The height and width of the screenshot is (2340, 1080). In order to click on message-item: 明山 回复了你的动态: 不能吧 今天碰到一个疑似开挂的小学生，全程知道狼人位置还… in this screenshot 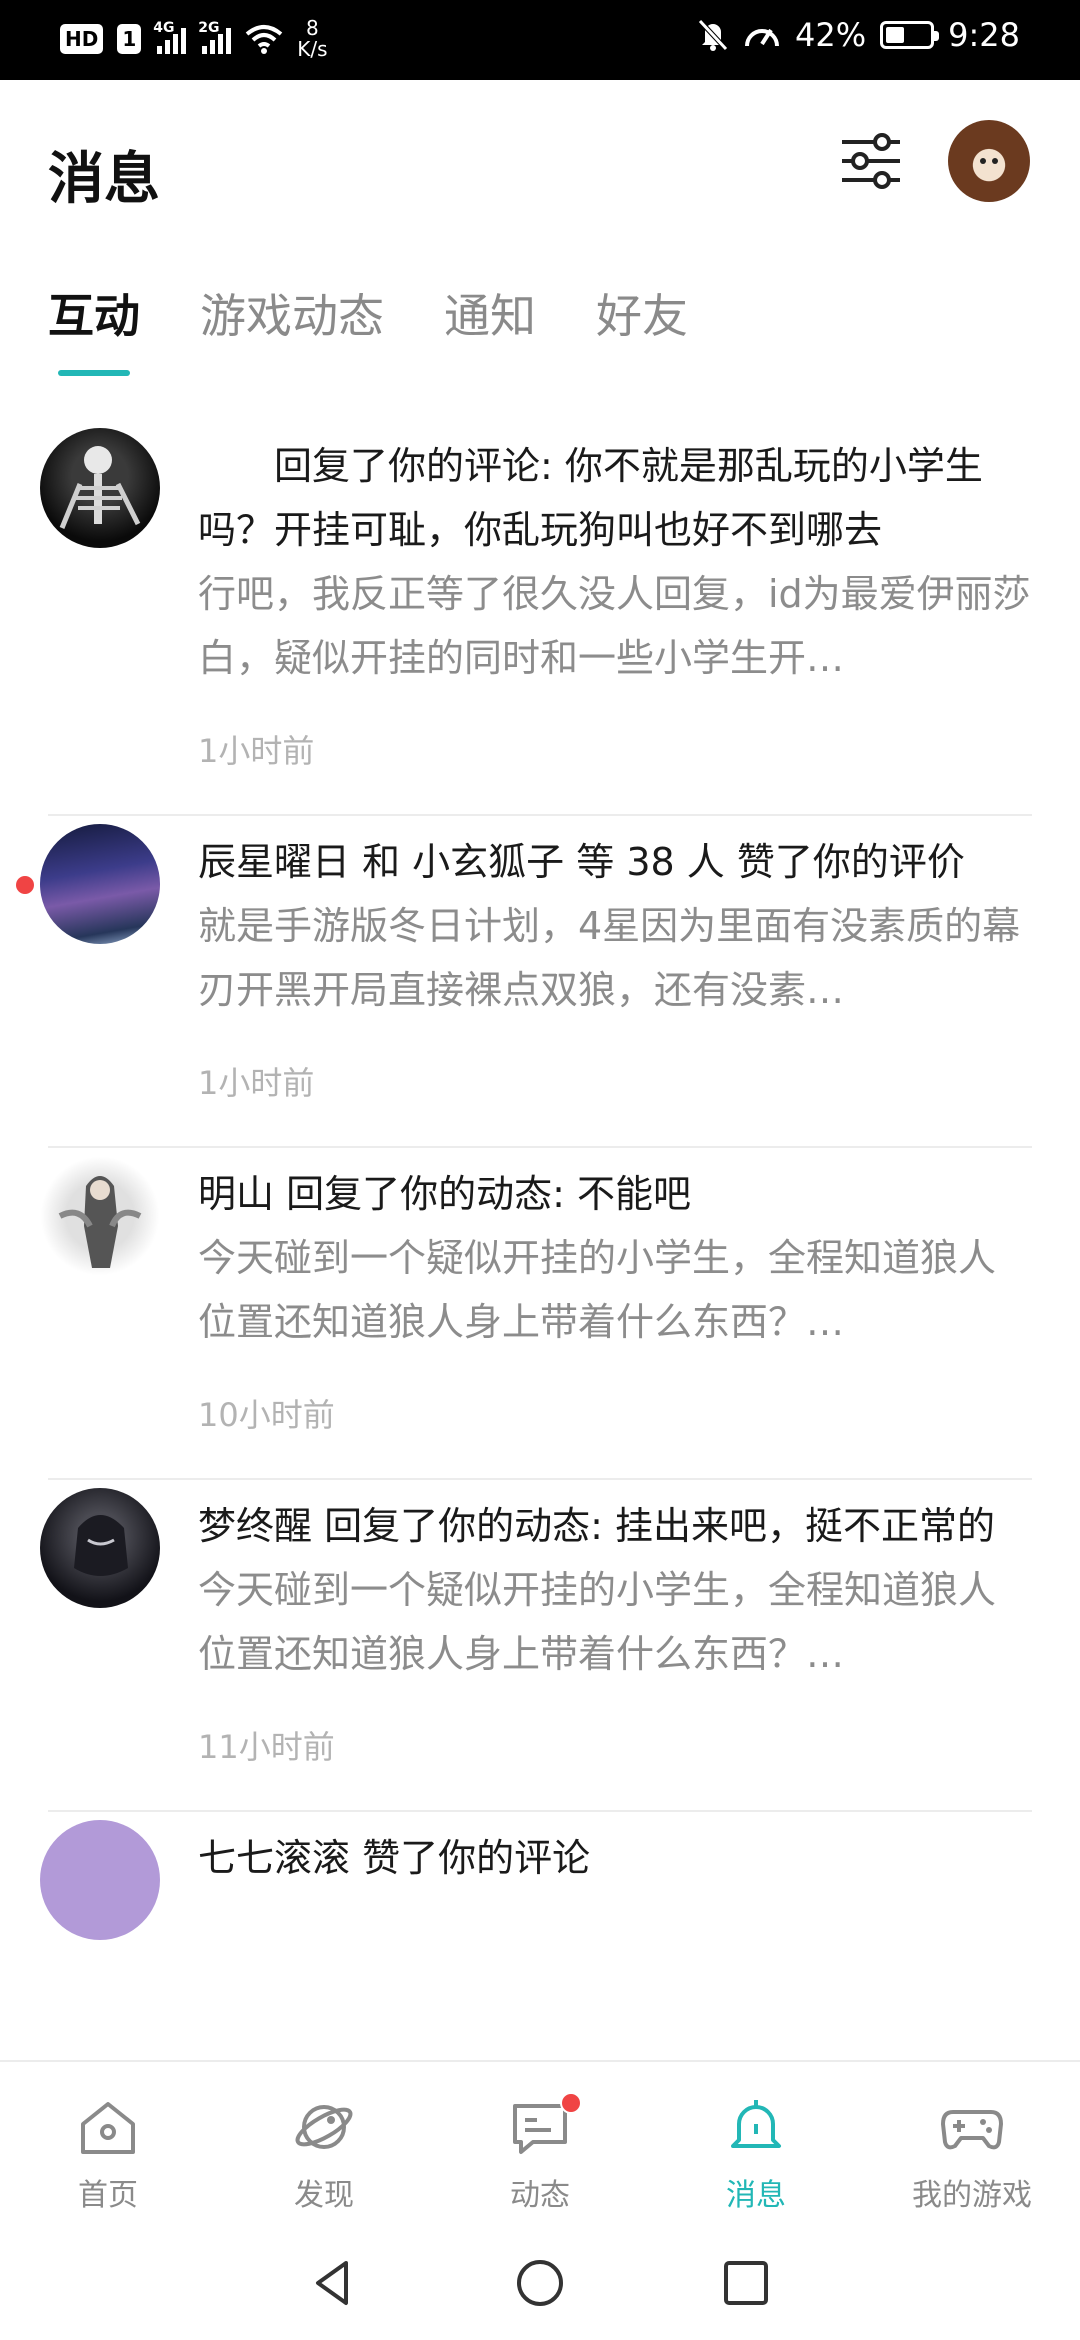, I will do `click(536, 1314)`.